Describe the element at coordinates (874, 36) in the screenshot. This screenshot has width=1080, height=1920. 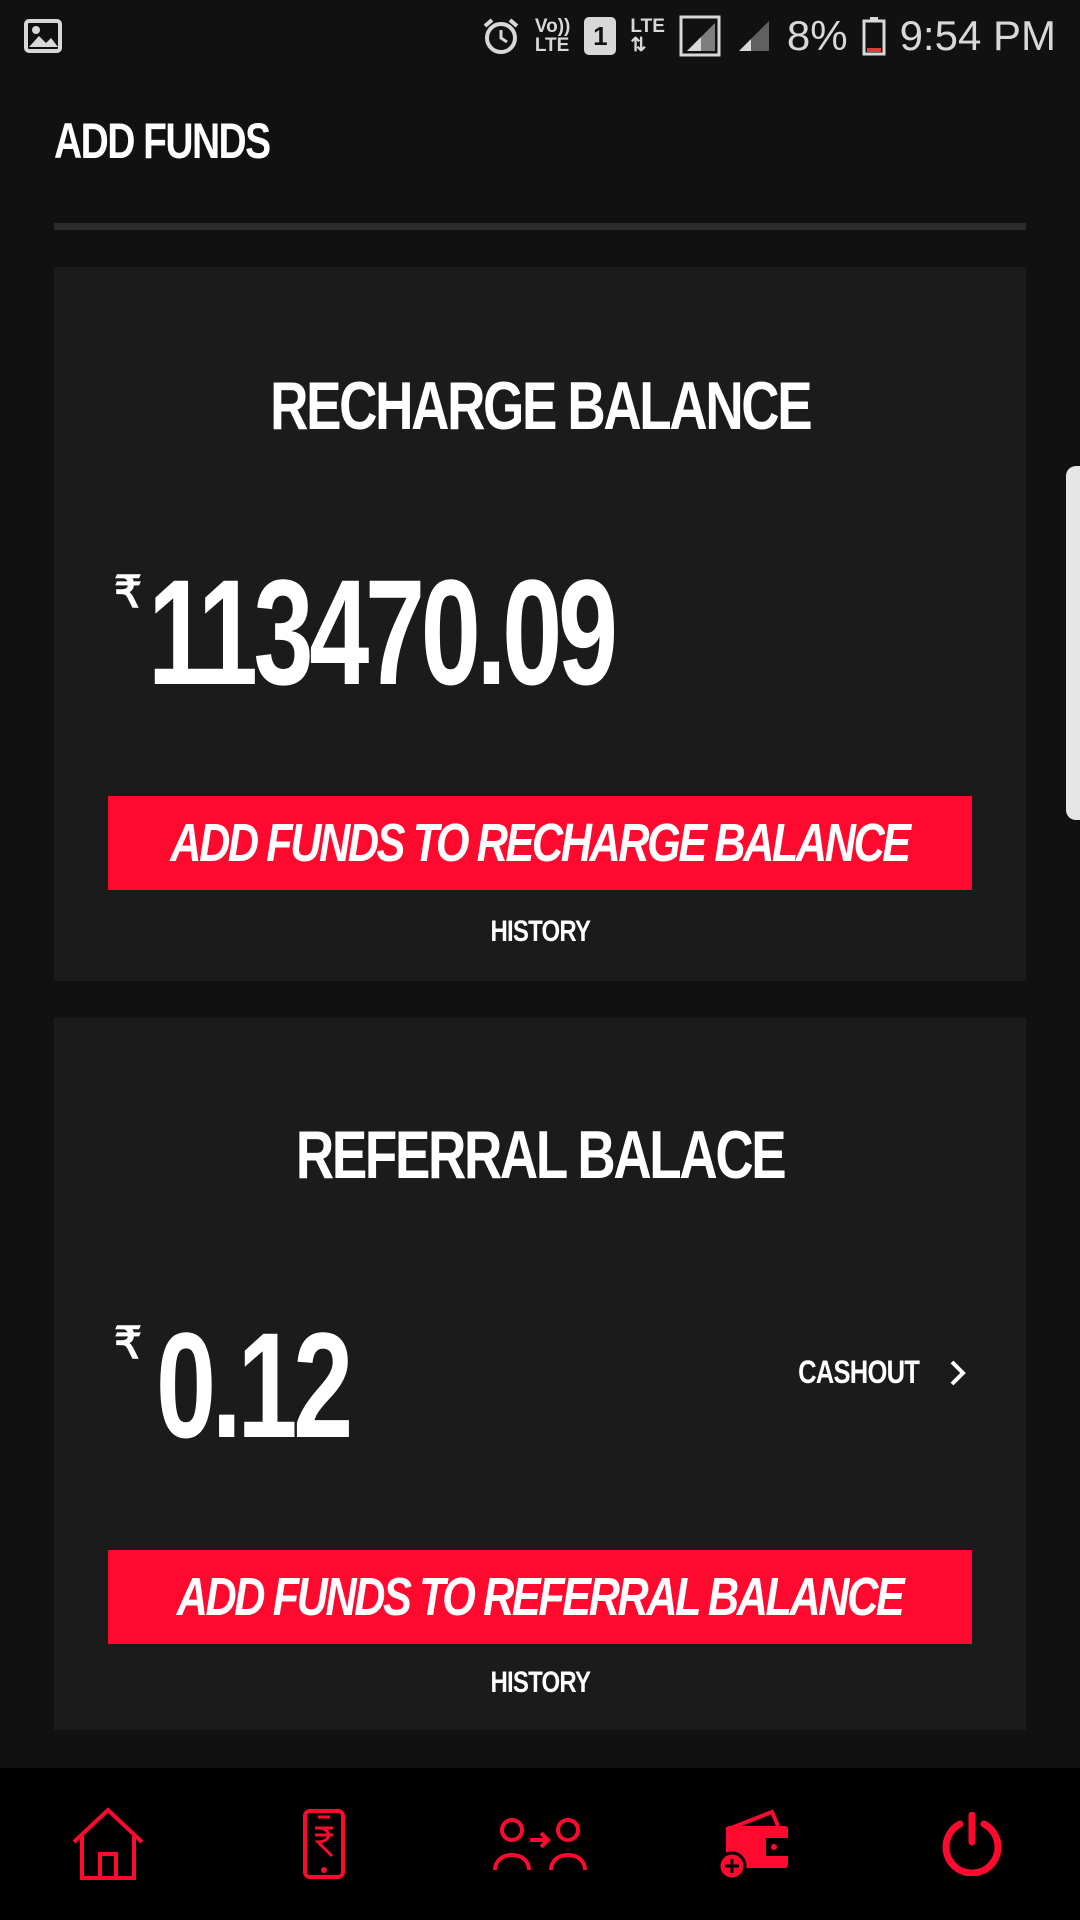
I see `battery-icon` at that location.